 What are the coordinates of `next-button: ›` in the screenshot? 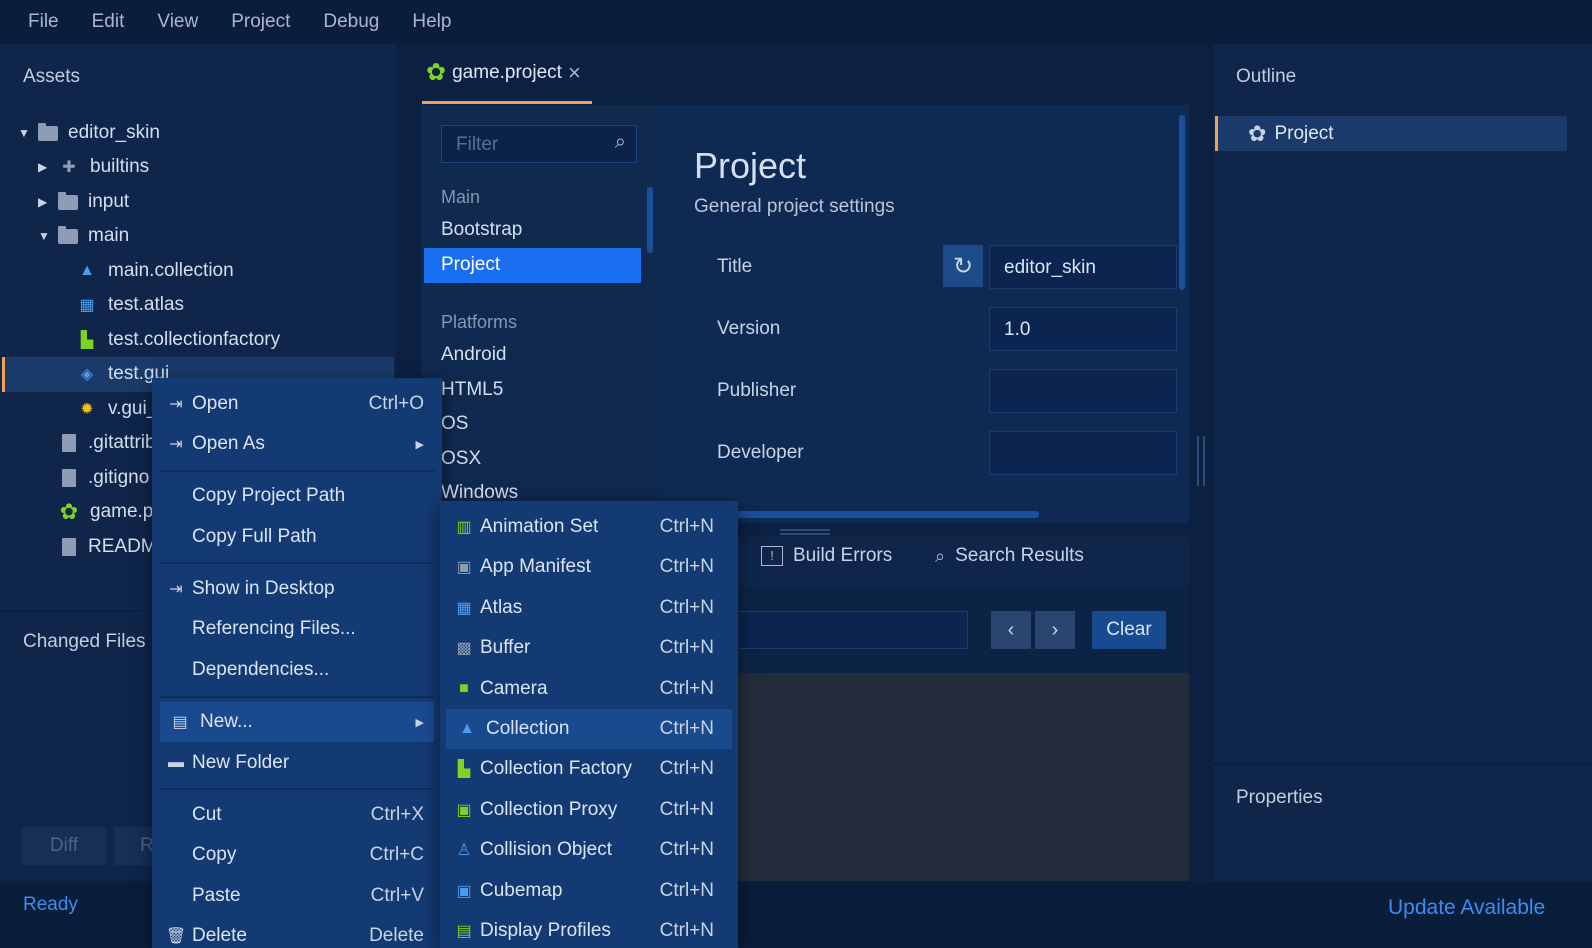 It's located at (1055, 630).